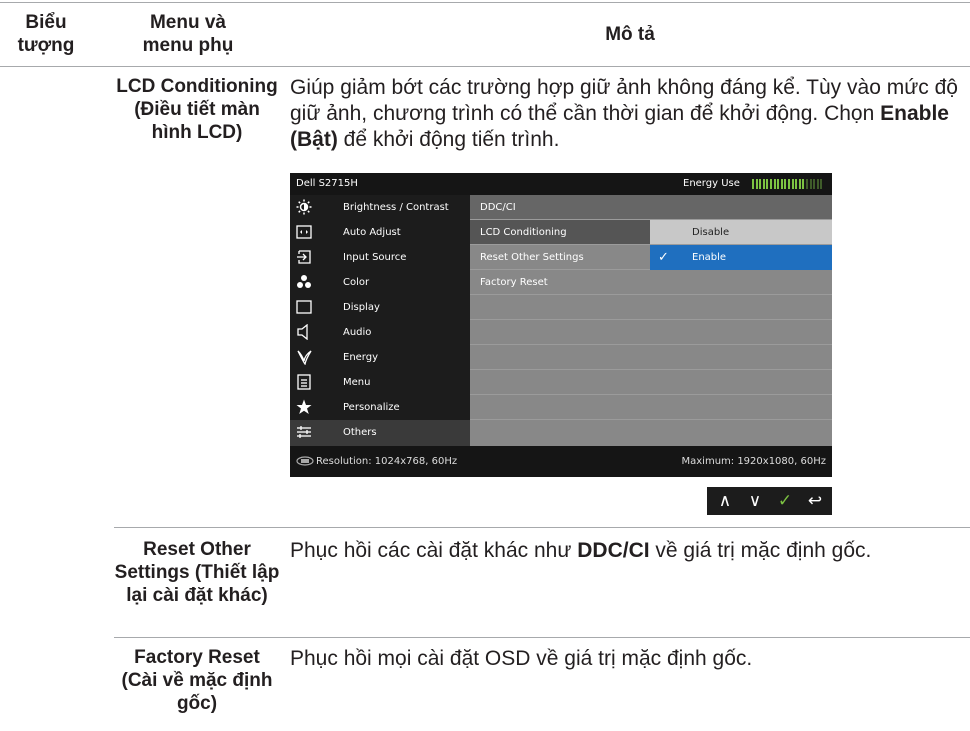  I want to click on menu-item-label: Others, so click(360, 432).